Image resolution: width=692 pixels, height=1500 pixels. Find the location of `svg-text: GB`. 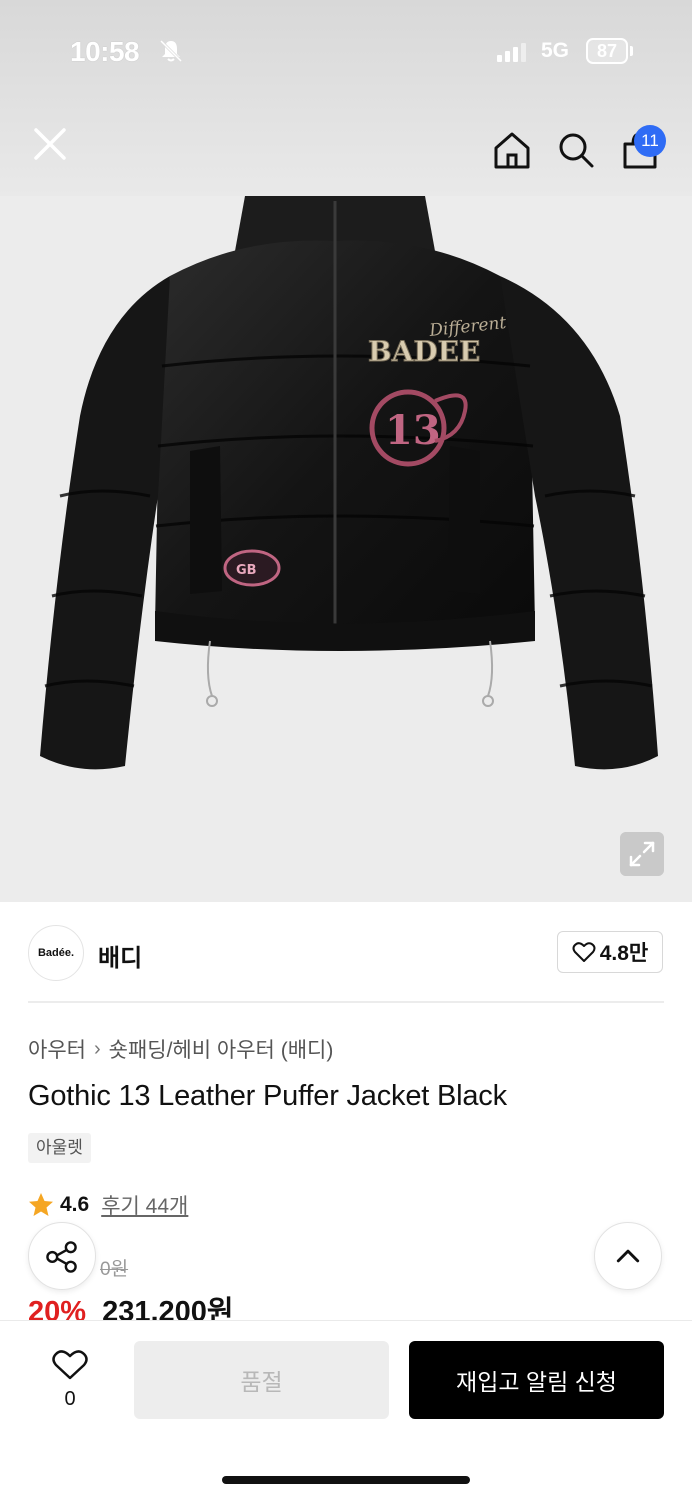

svg-text: GB is located at coordinates (246, 570).